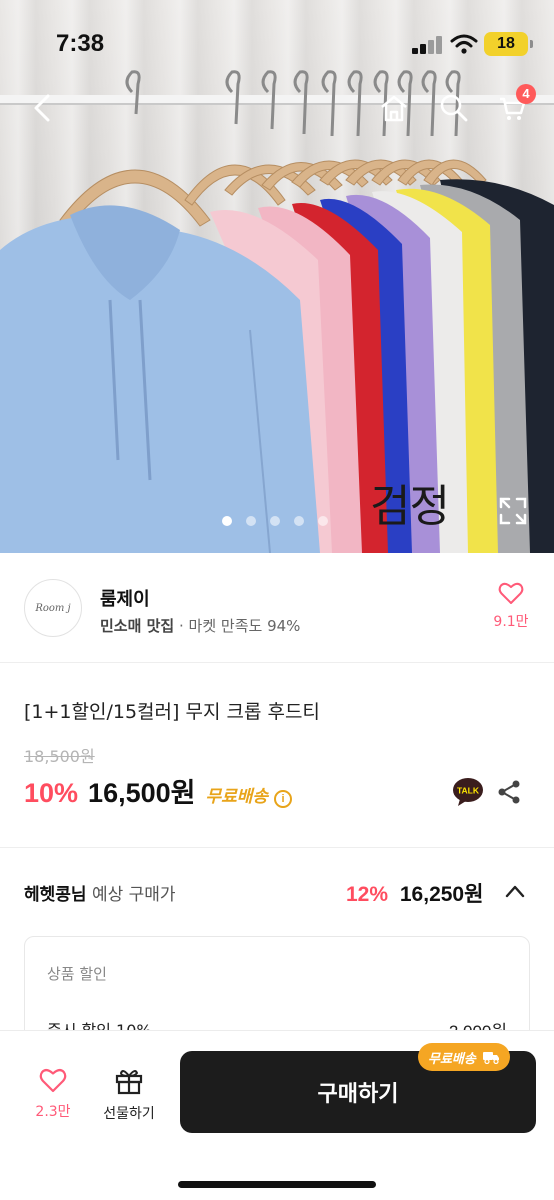  Describe the element at coordinates (452, 1059) in the screenshot. I see `free-shipping-badge-text: 무료배송` at that location.